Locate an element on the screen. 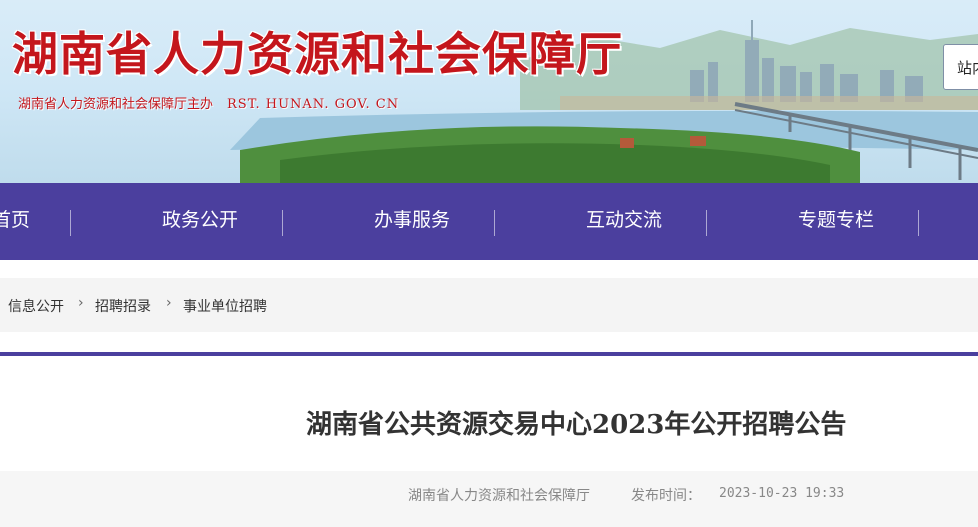 This screenshot has height=527, width=978. site-domain: RST. HUNAN. GOV. CN is located at coordinates (313, 104).